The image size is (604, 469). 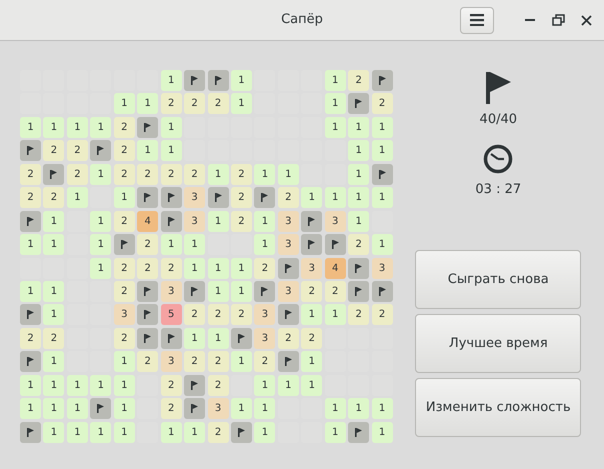 I want to click on restore-button, so click(x=558, y=20).